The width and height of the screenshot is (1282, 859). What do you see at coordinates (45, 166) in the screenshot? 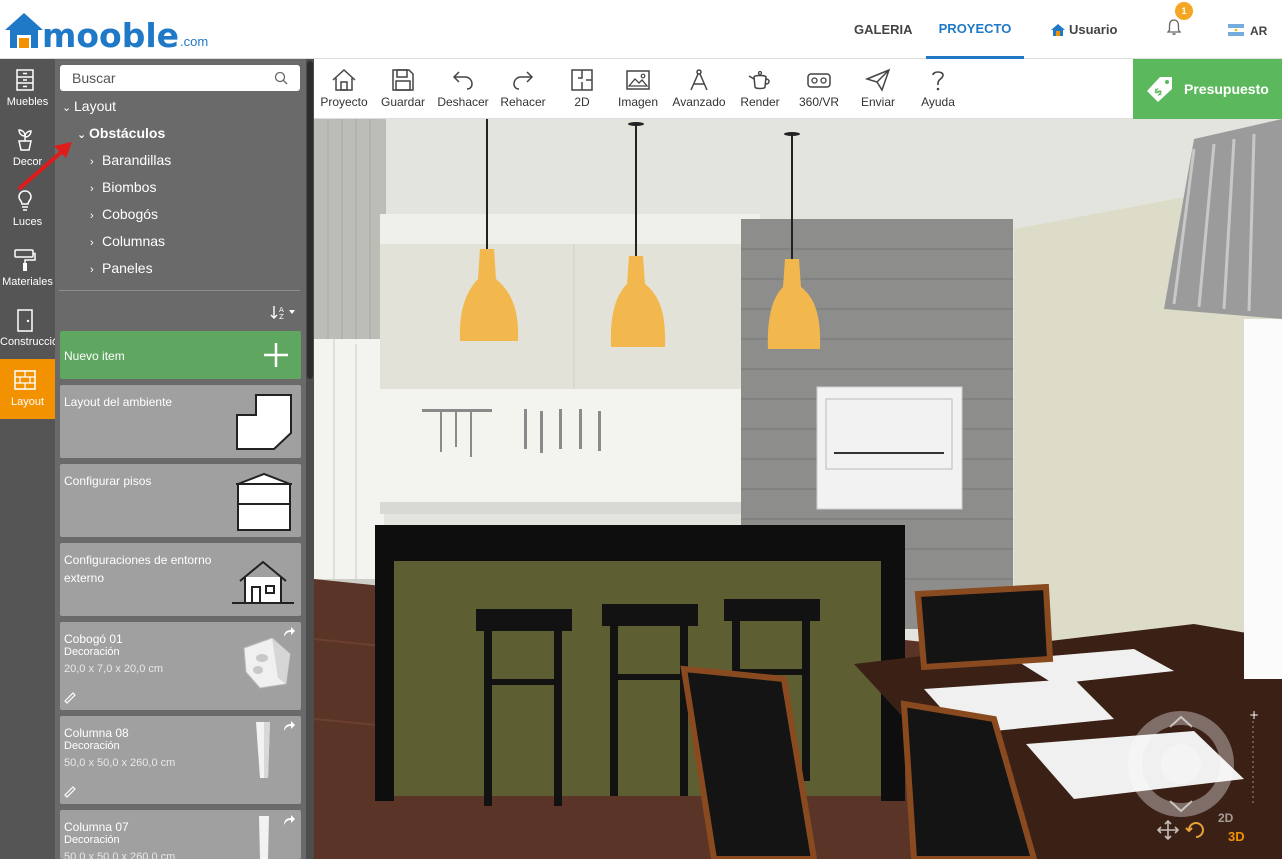
I see `annotation-arrow-icon` at bounding box center [45, 166].